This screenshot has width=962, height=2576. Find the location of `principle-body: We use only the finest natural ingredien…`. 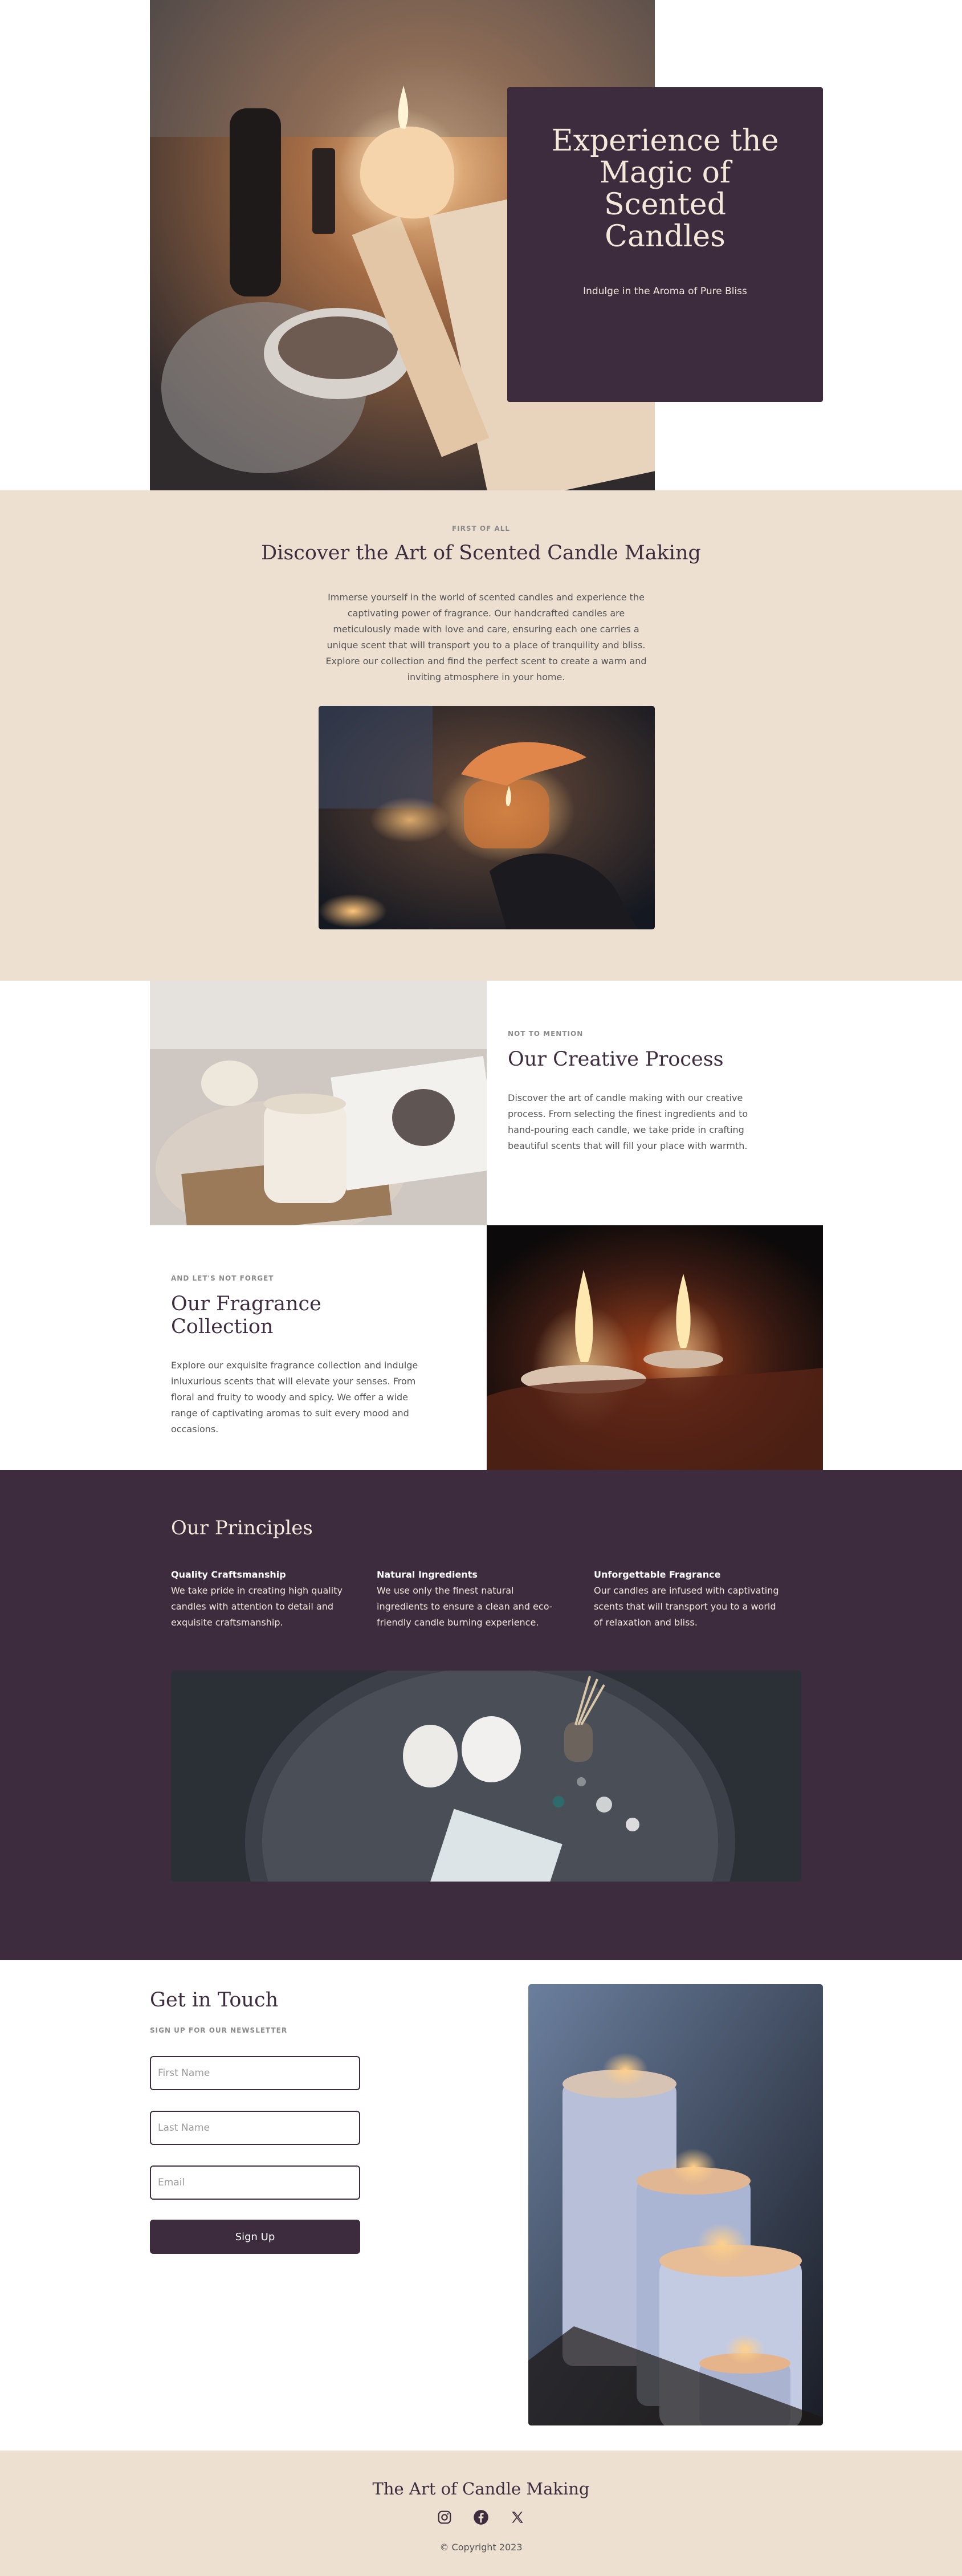

principle-body: We use only the finest natural ingredien… is located at coordinates (465, 1606).